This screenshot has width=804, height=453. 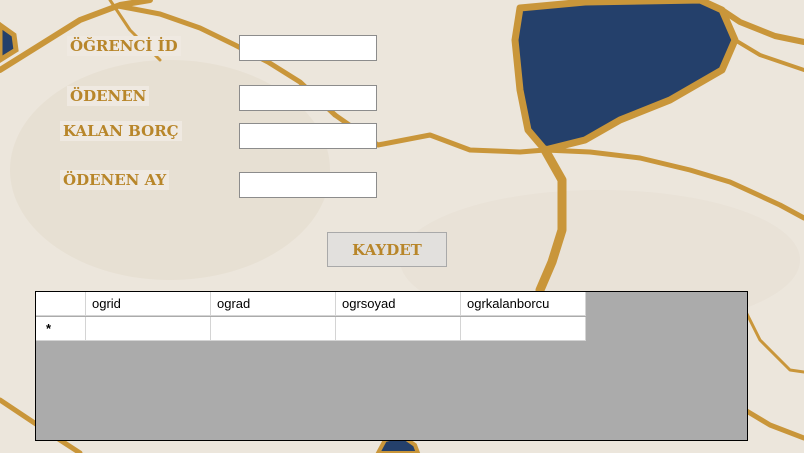 What do you see at coordinates (523, 329) in the screenshot?
I see `new-row-cell-ogrkalanborcu` at bounding box center [523, 329].